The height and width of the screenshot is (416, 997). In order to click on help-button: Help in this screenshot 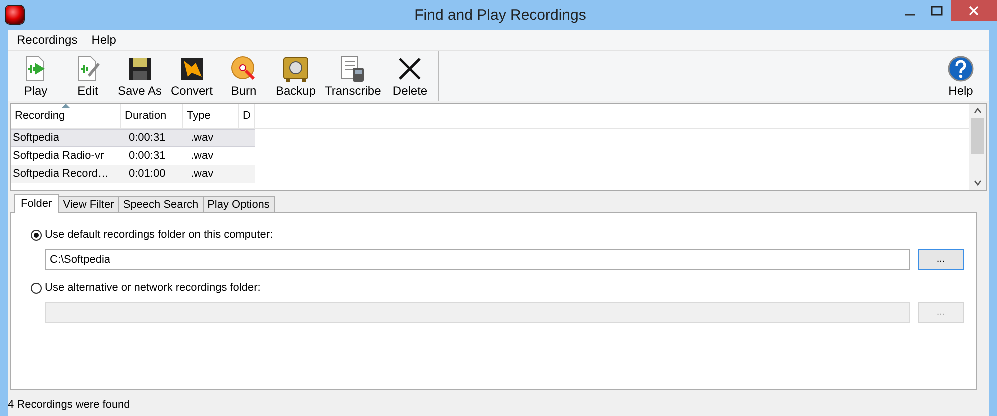, I will do `click(961, 76)`.